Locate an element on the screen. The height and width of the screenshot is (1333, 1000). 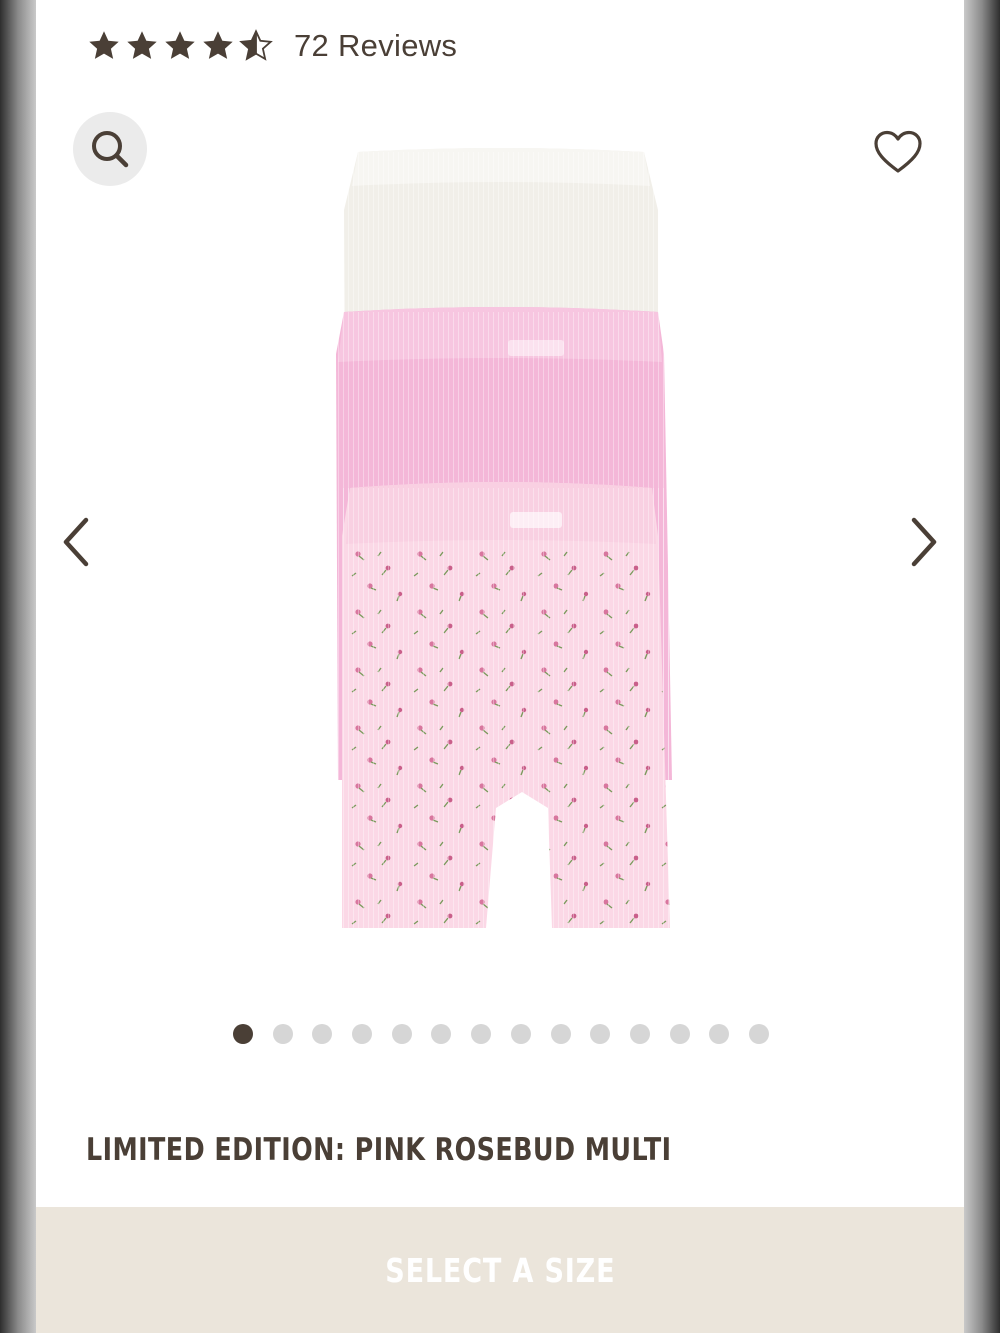
wishlist-button is located at coordinates (898, 152).